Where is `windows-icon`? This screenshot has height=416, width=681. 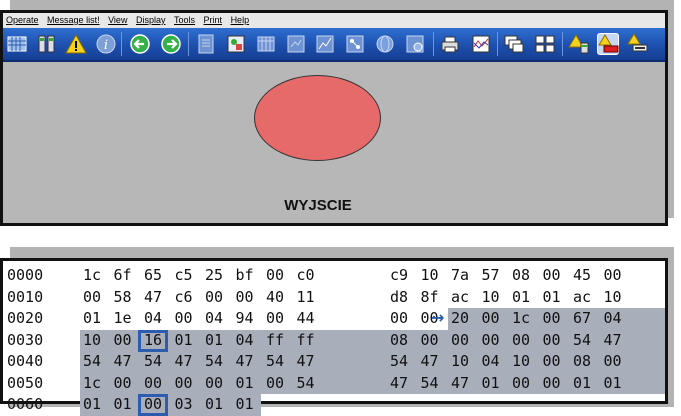
windows-icon is located at coordinates (514, 44).